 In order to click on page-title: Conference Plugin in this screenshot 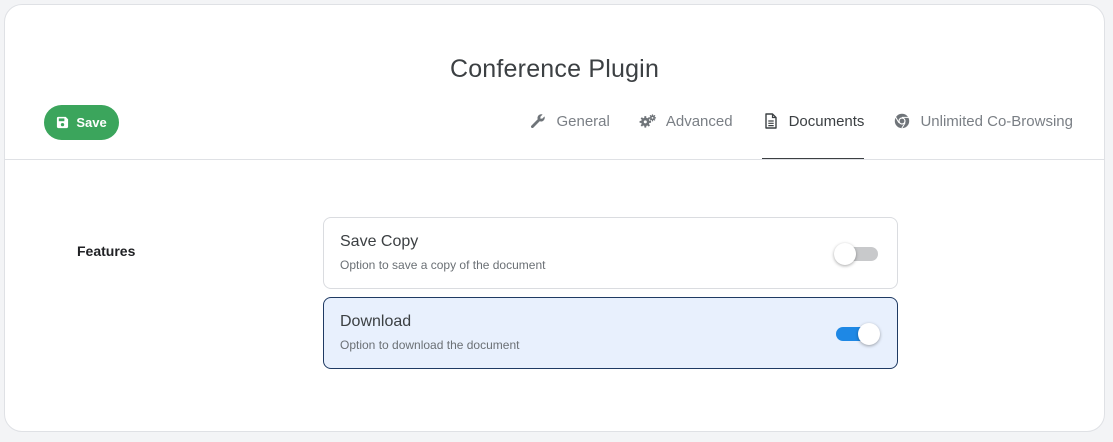, I will do `click(554, 69)`.